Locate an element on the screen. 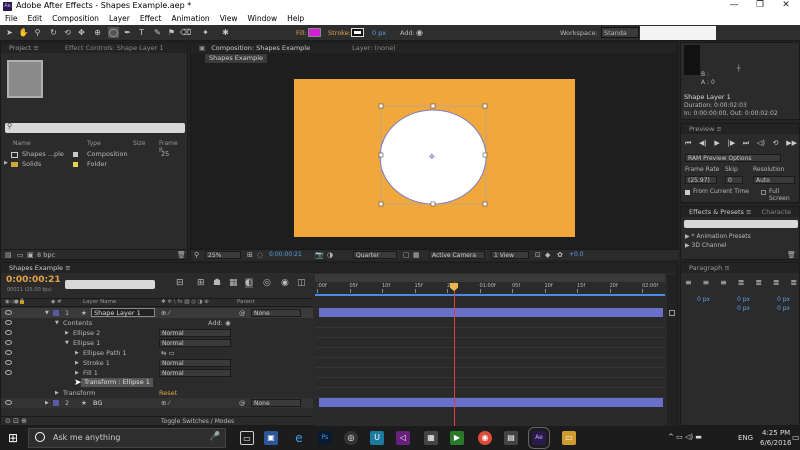  pan-behind-tool-icon: ⊕ is located at coordinates (97, 32).